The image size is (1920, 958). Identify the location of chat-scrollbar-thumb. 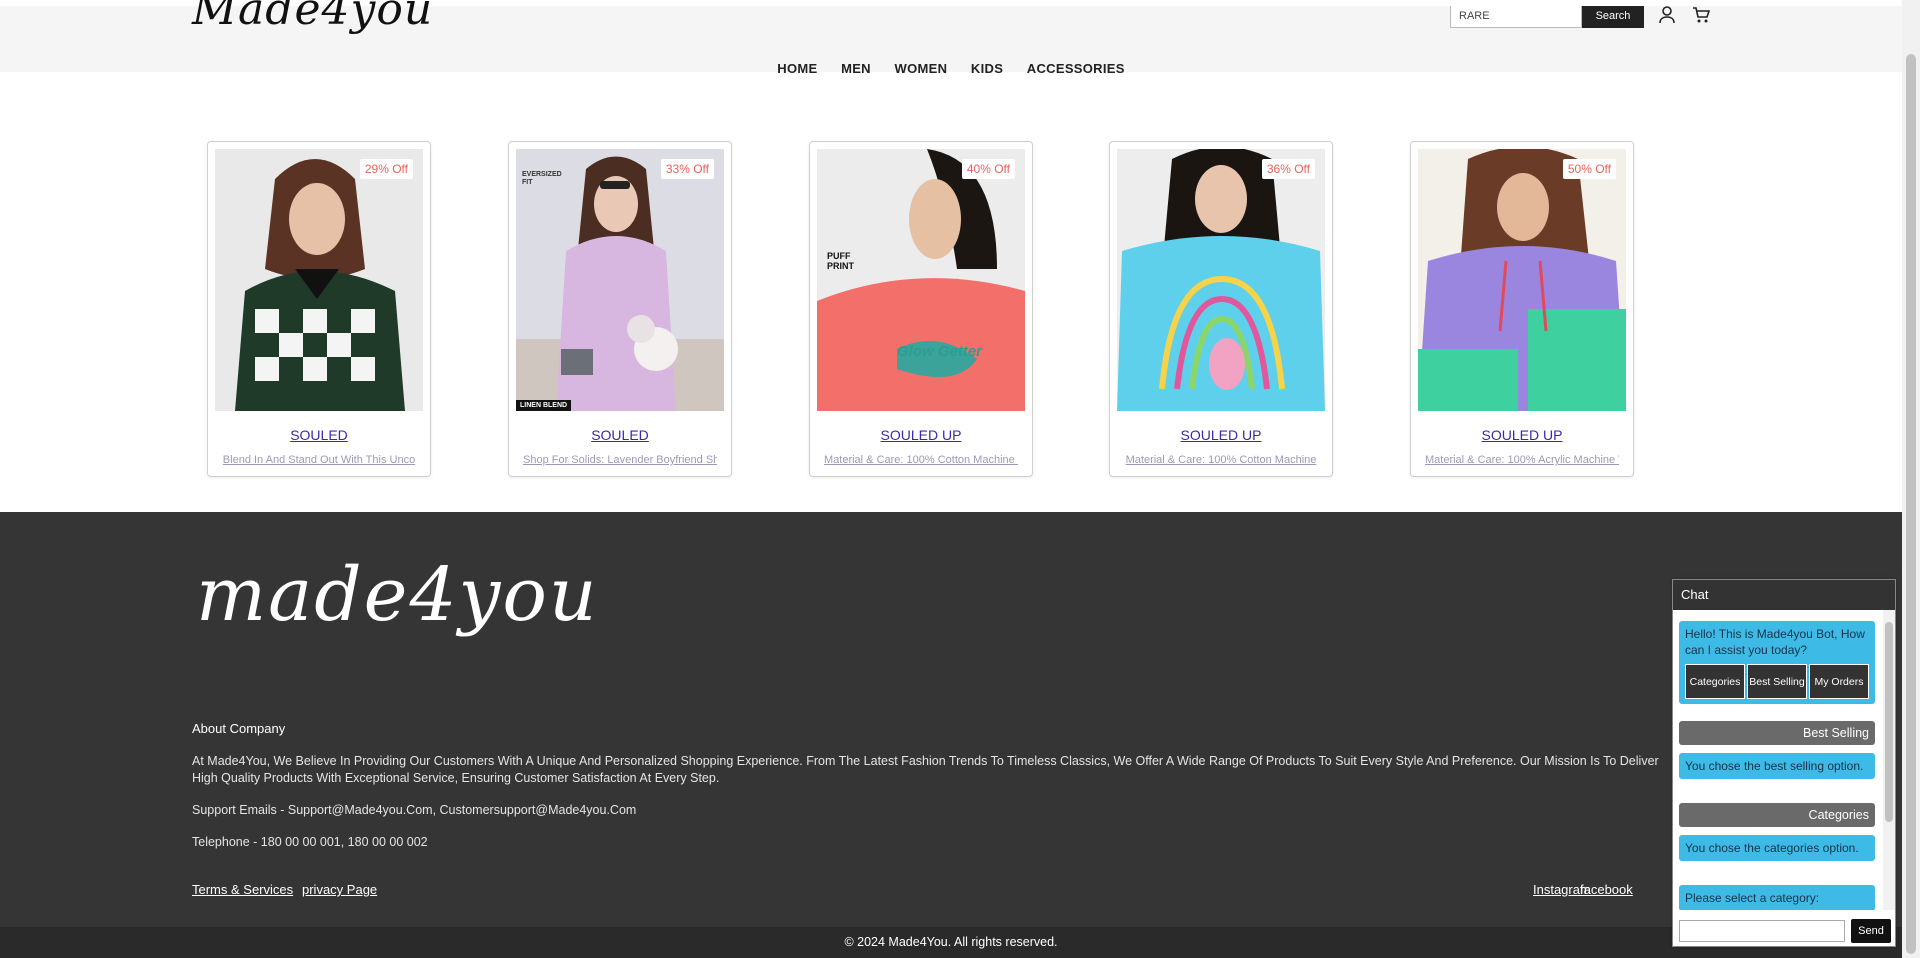
(1889, 722).